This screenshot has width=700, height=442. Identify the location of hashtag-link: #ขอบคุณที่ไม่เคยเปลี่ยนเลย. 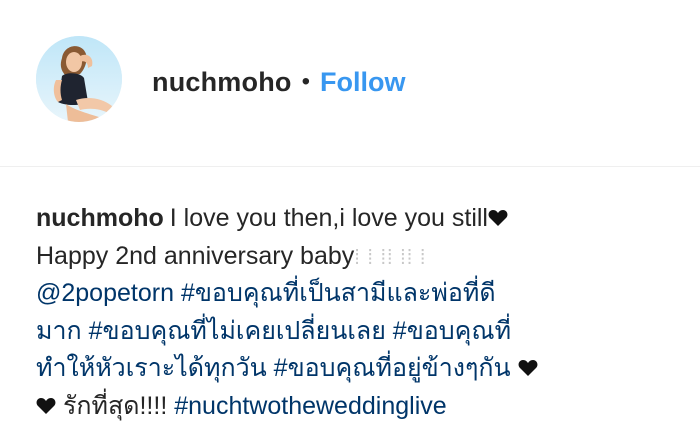
(237, 331).